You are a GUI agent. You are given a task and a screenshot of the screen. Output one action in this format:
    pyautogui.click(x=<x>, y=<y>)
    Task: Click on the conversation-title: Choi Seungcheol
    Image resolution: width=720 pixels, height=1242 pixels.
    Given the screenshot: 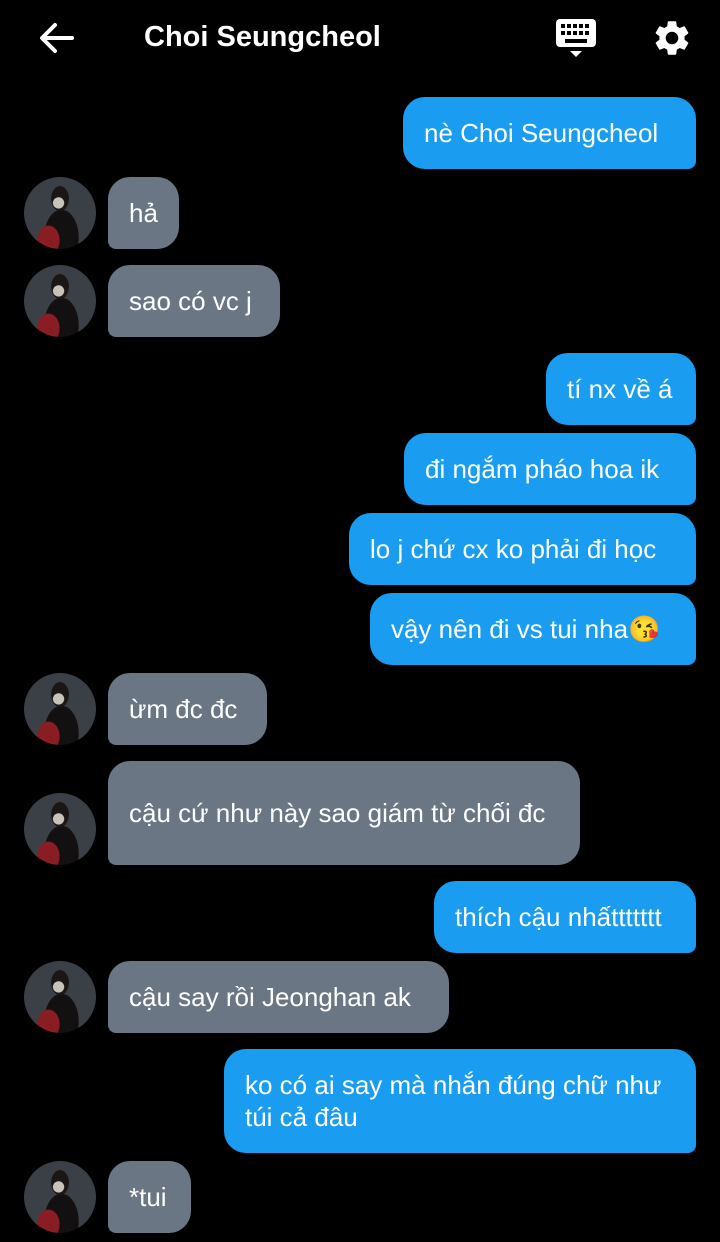 What is the action you would take?
    pyautogui.click(x=262, y=37)
    